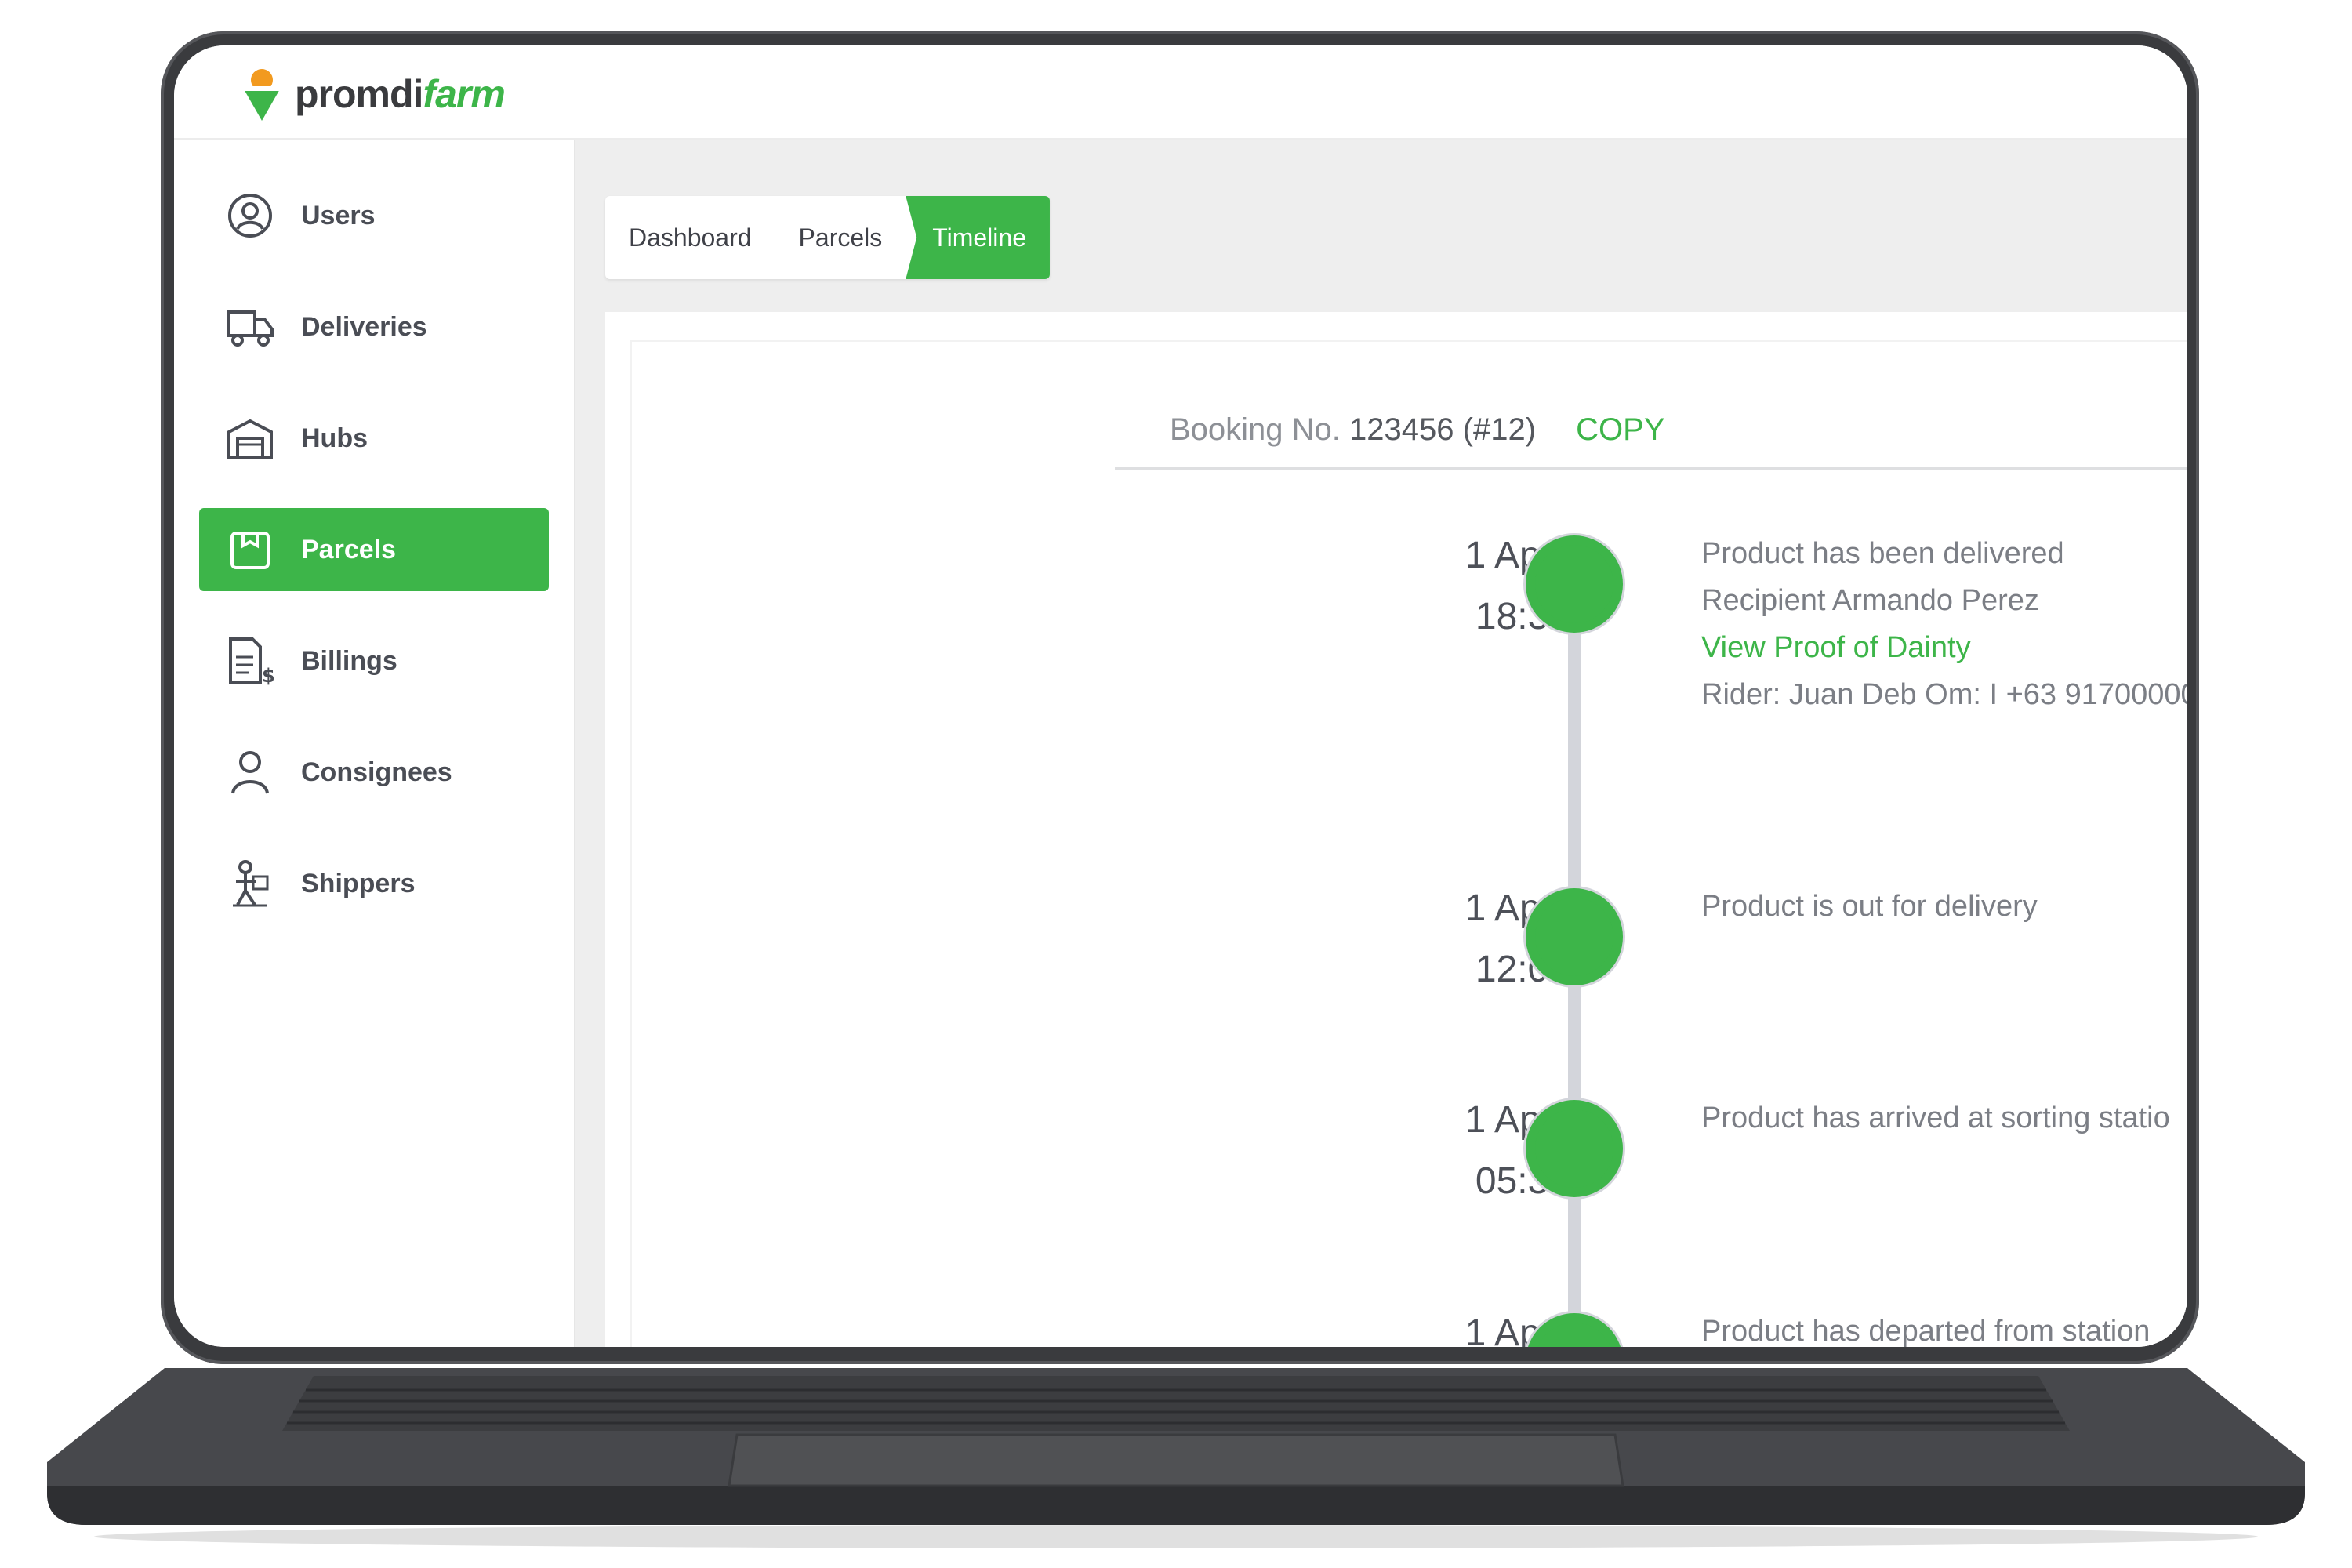 Image resolution: width=2352 pixels, height=1568 pixels. What do you see at coordinates (250, 438) in the screenshot?
I see `warehouse-icon` at bounding box center [250, 438].